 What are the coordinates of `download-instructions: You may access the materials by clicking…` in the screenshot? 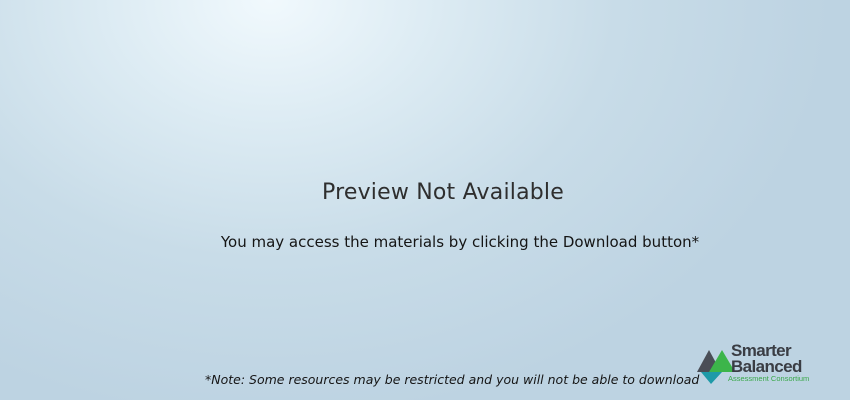 It's located at (460, 242).